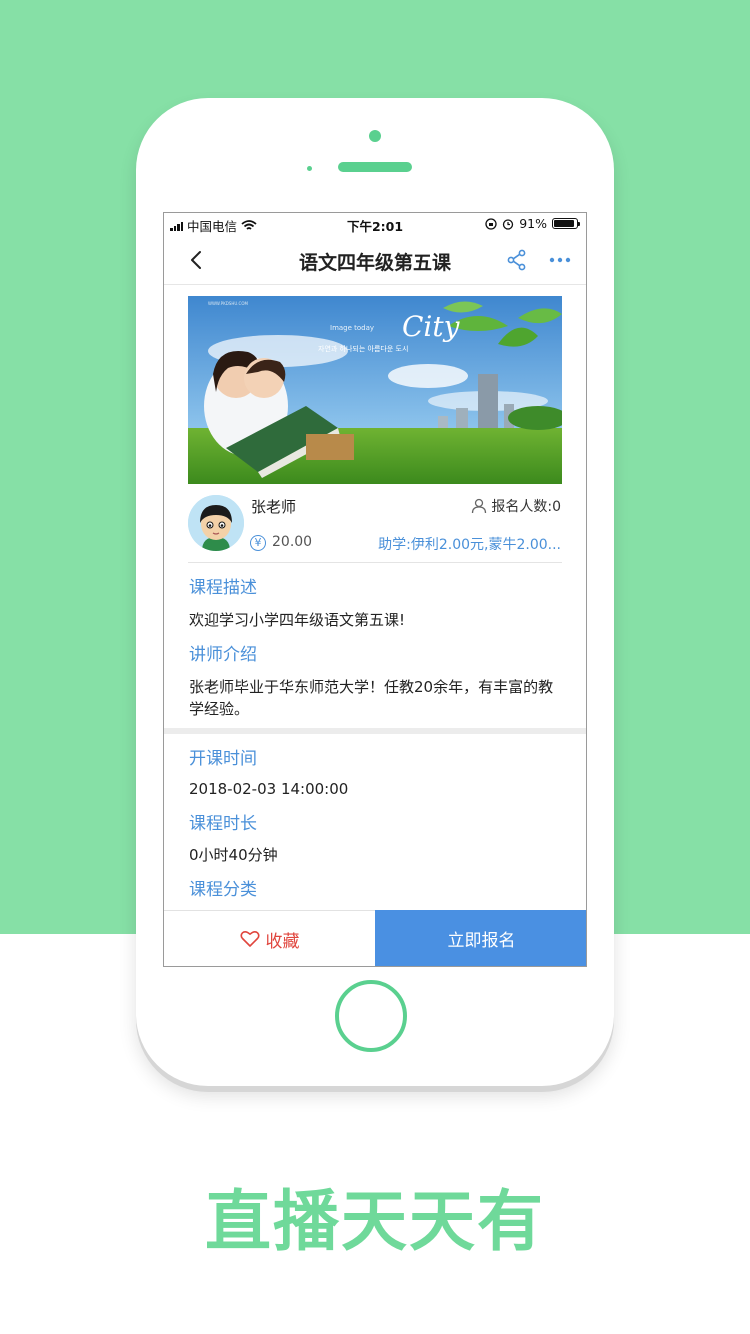  What do you see at coordinates (223, 759) in the screenshot?
I see `start-time-heading: 开课时间` at bounding box center [223, 759].